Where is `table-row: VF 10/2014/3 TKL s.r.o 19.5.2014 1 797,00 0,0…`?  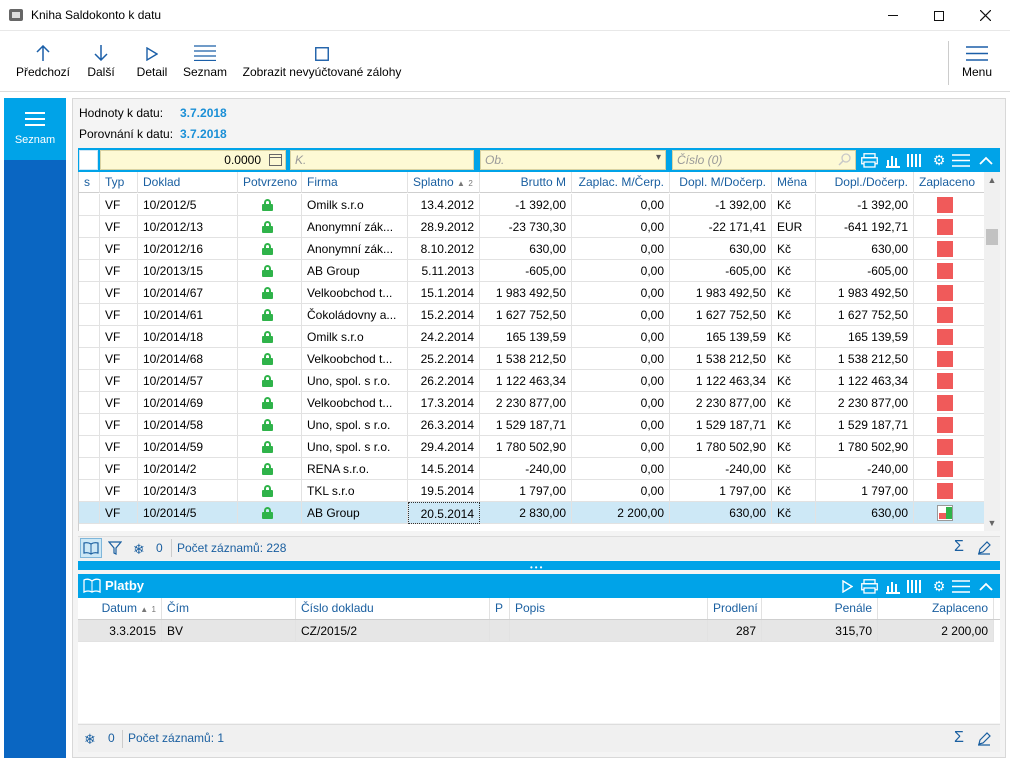
table-row: VF 10/2014/3 TKL s.r.o 19.5.2014 1 797,00 0,0… is located at coordinates (532, 491).